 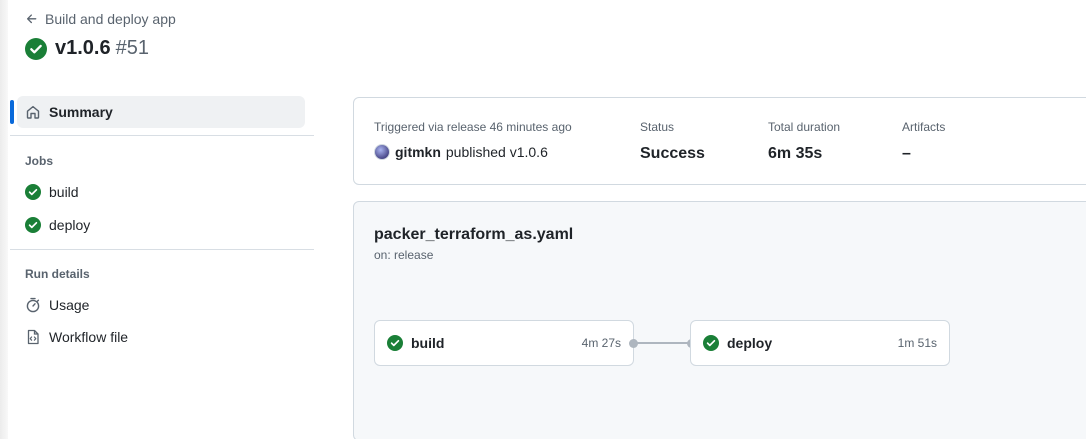 I want to click on trigger-actor: gitmkn published v1.0.6, so click(x=473, y=152).